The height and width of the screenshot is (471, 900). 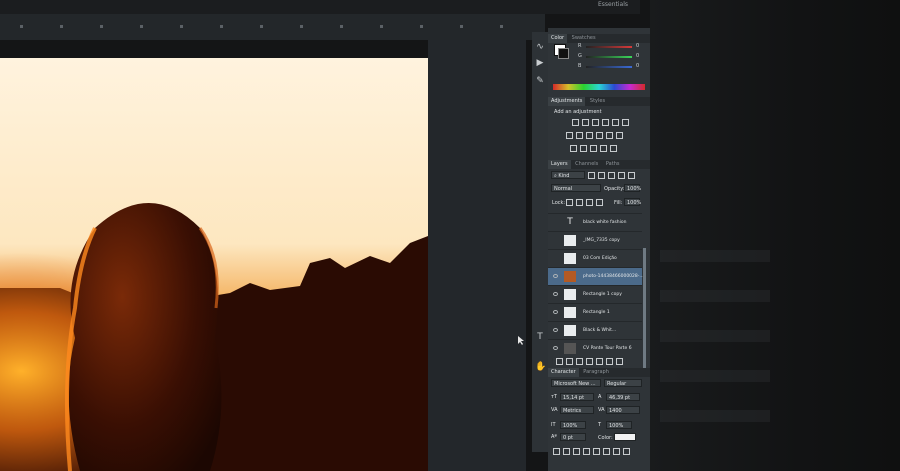 What do you see at coordinates (595, 348) in the screenshot?
I see `layer-row: CV Pante Tour Parte 6` at bounding box center [595, 348].